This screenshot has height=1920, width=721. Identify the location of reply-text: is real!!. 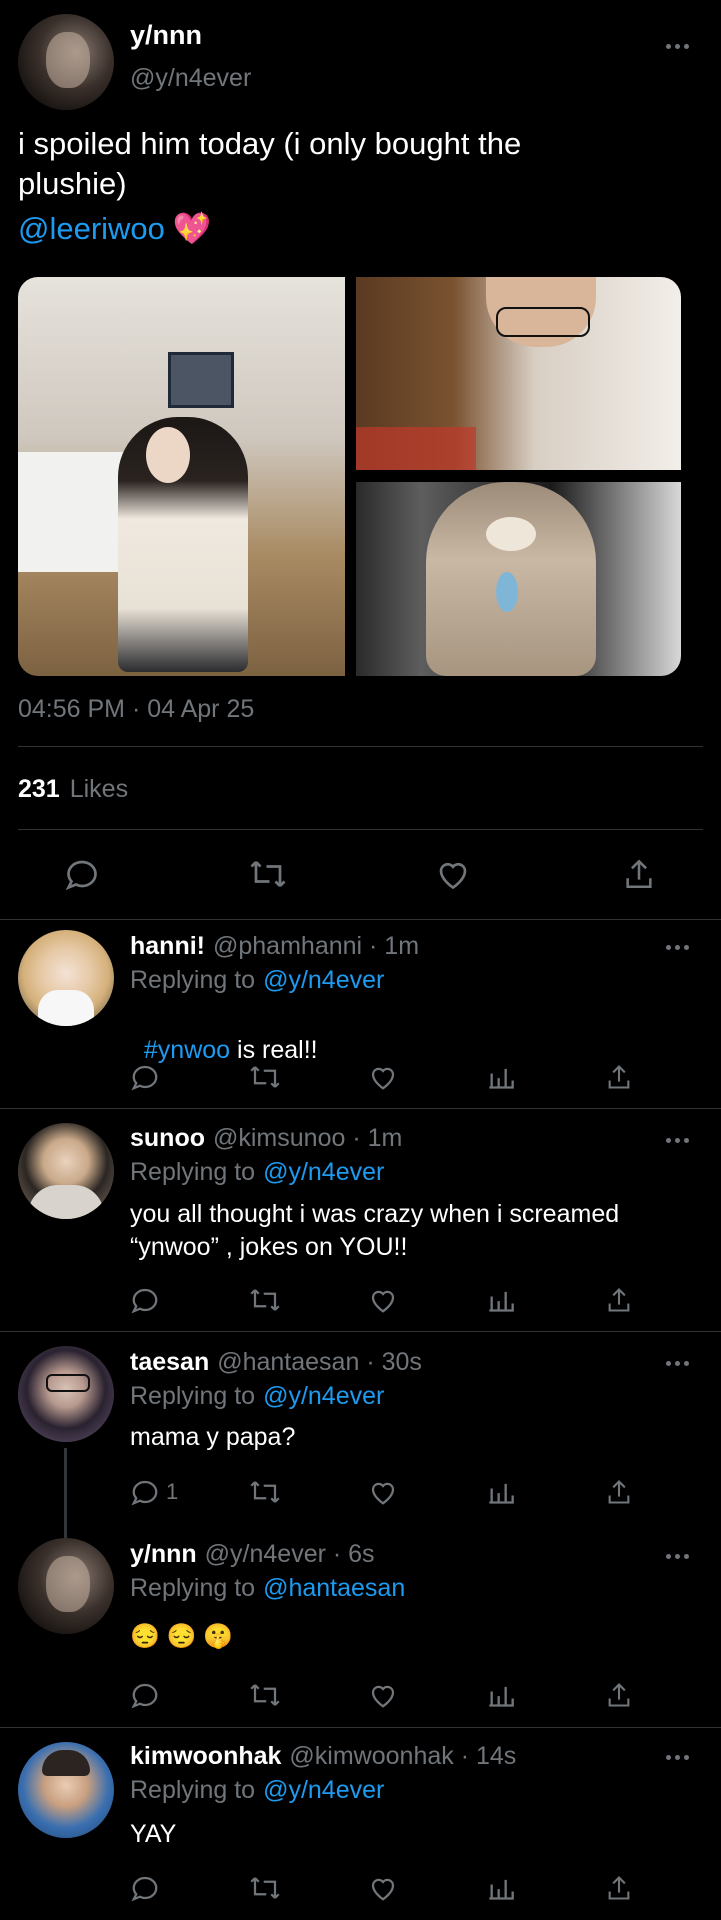
(274, 1050).